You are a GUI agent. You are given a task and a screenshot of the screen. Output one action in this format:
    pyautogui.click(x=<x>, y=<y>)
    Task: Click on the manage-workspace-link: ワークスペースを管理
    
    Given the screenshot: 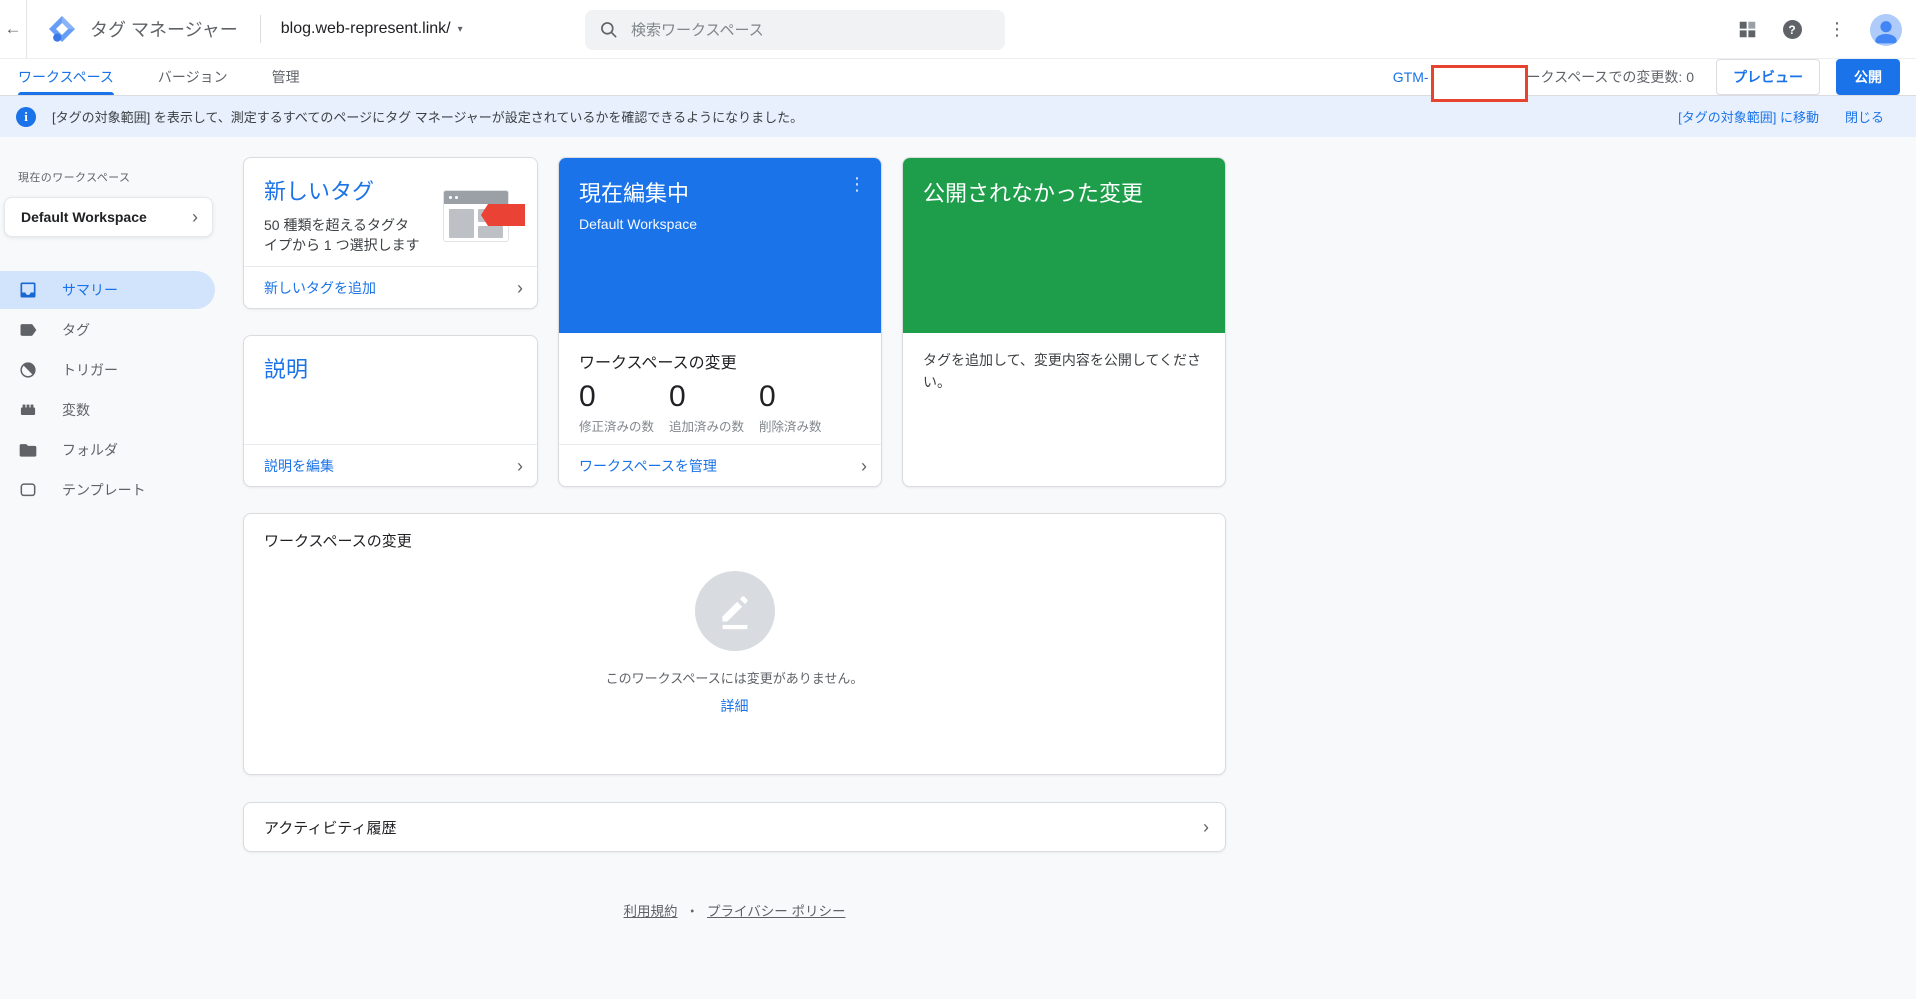 What is the action you would take?
    pyautogui.click(x=648, y=465)
    